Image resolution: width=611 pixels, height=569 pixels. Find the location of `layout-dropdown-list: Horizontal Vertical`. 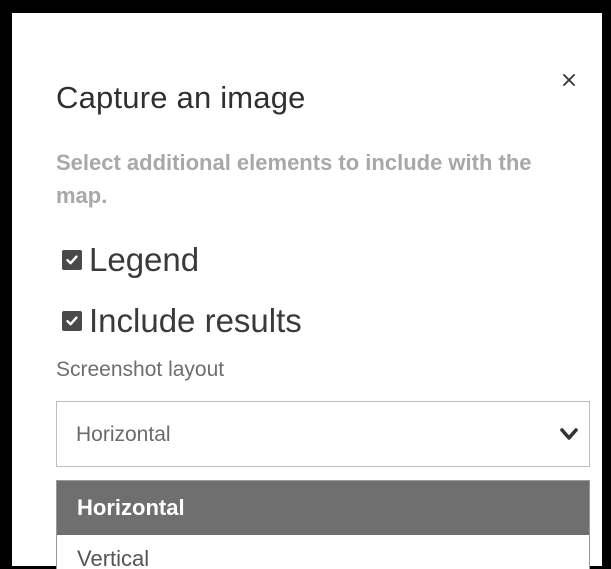

layout-dropdown-list: Horizontal Vertical is located at coordinates (323, 524).